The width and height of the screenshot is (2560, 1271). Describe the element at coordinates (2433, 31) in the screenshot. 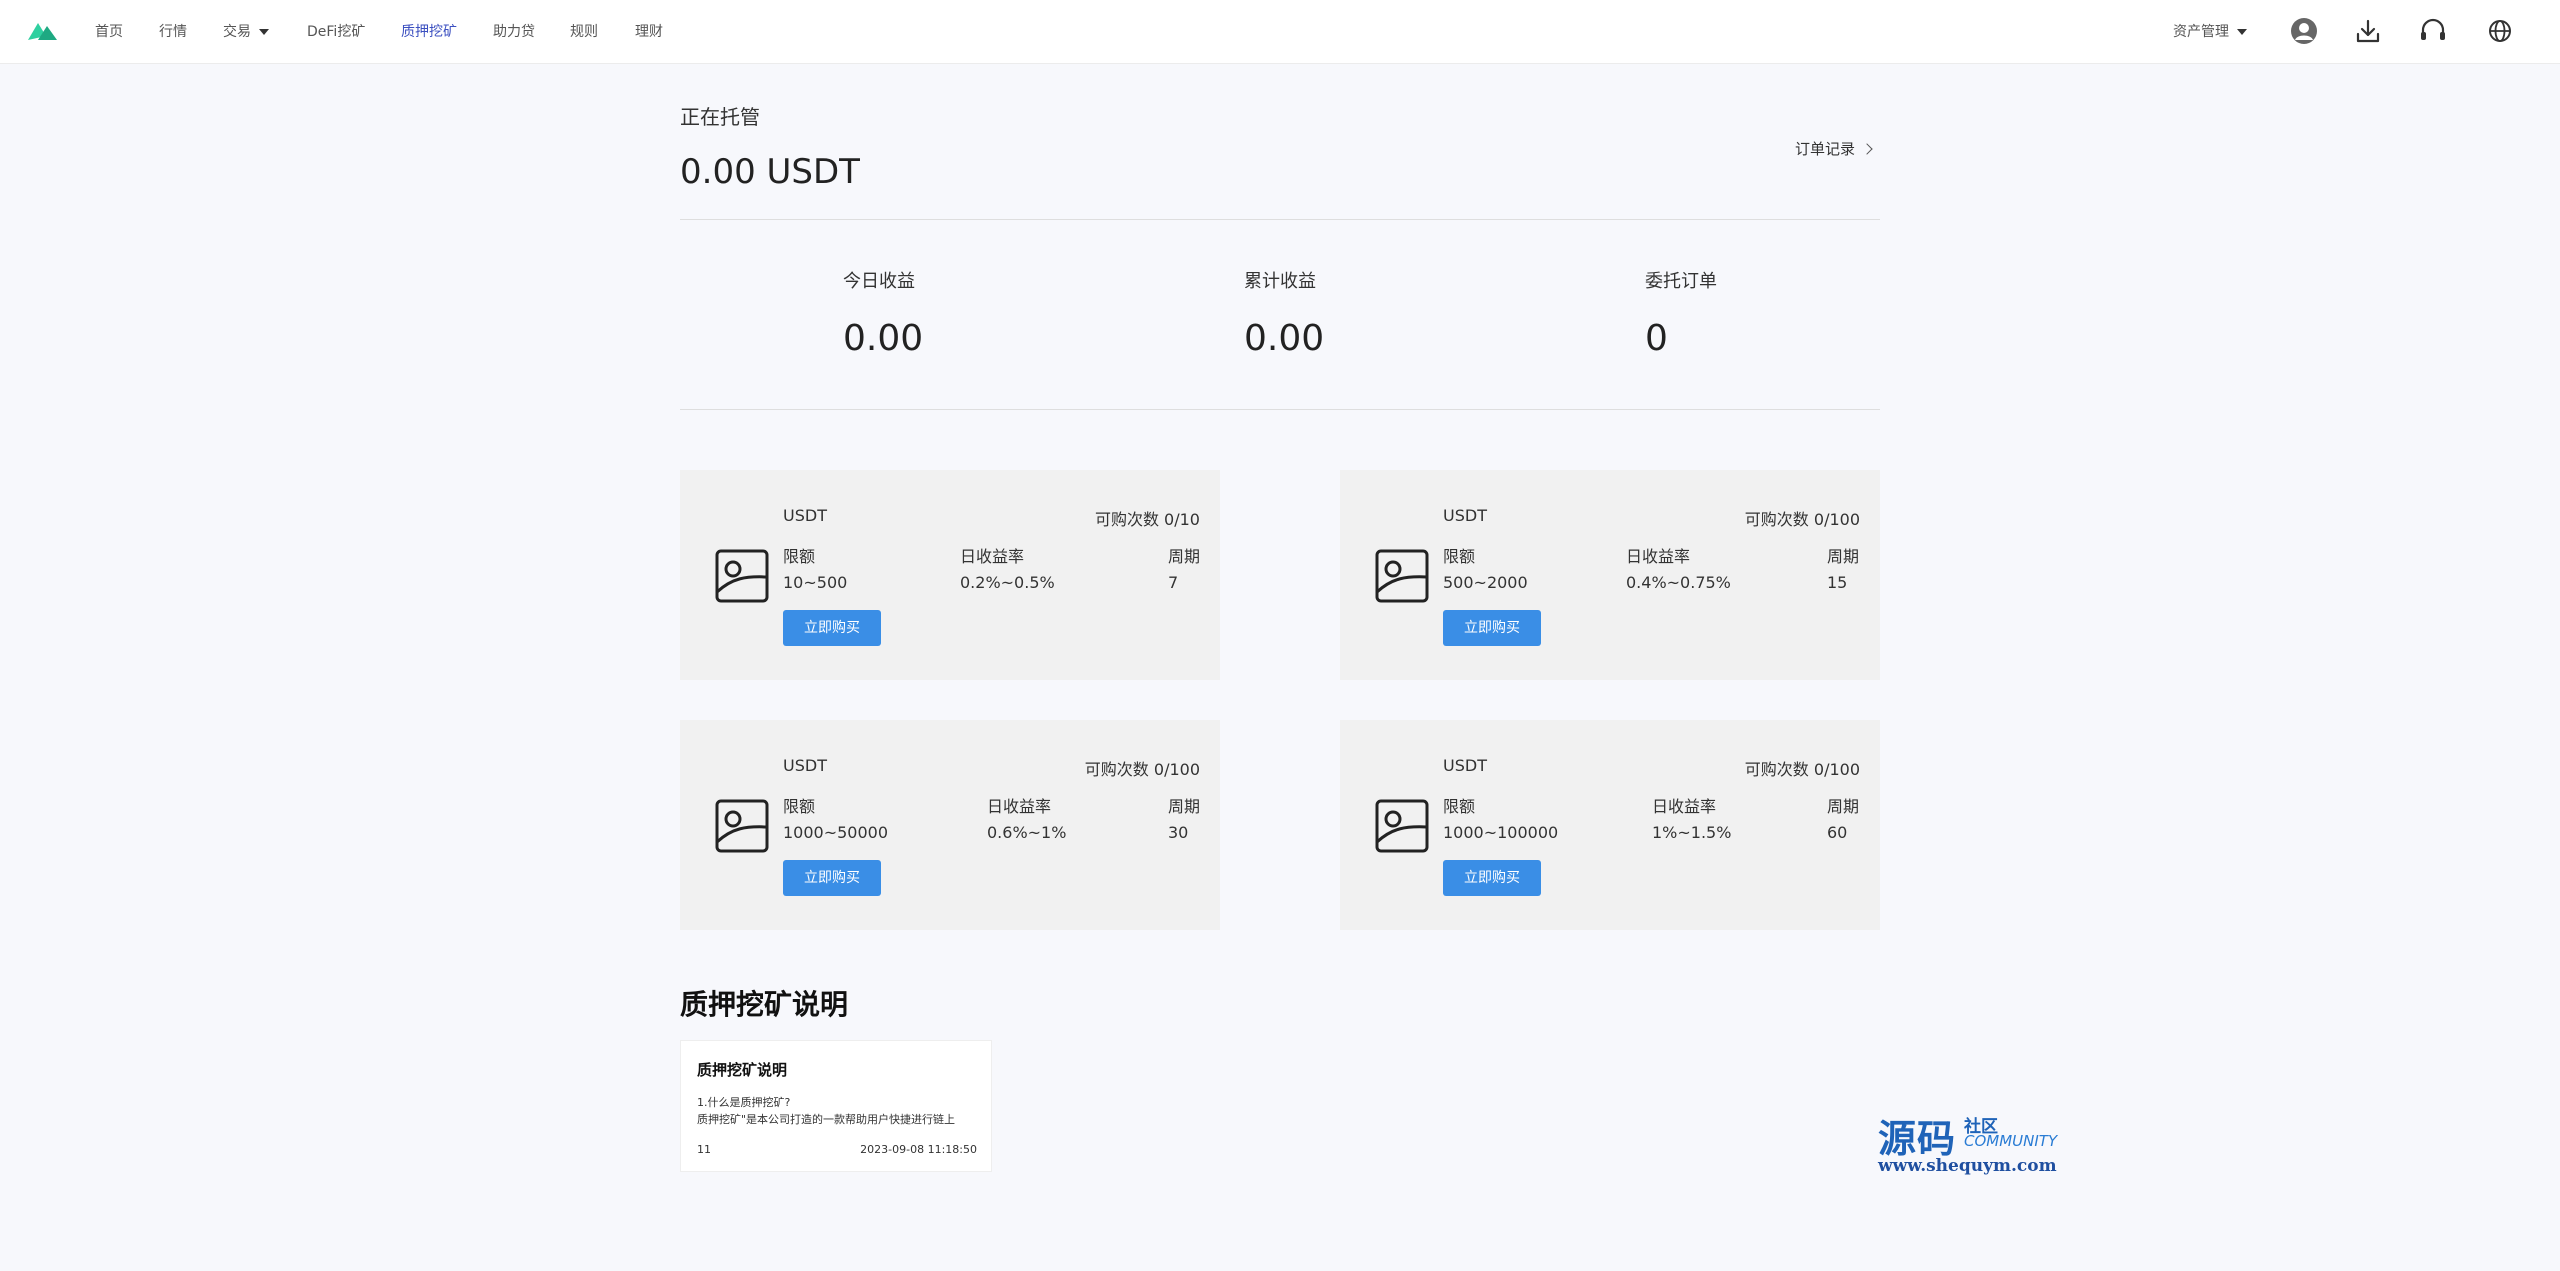

I see `headset-icon` at that location.